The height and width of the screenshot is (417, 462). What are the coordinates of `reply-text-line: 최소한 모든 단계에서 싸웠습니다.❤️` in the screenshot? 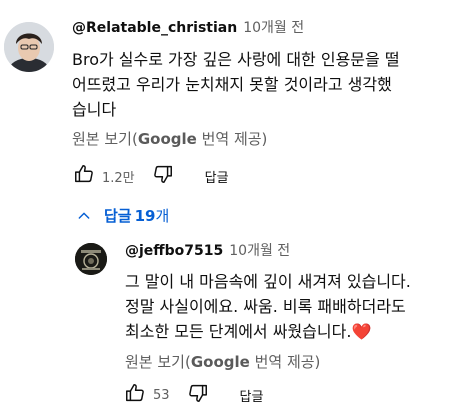 It's located at (268, 331).